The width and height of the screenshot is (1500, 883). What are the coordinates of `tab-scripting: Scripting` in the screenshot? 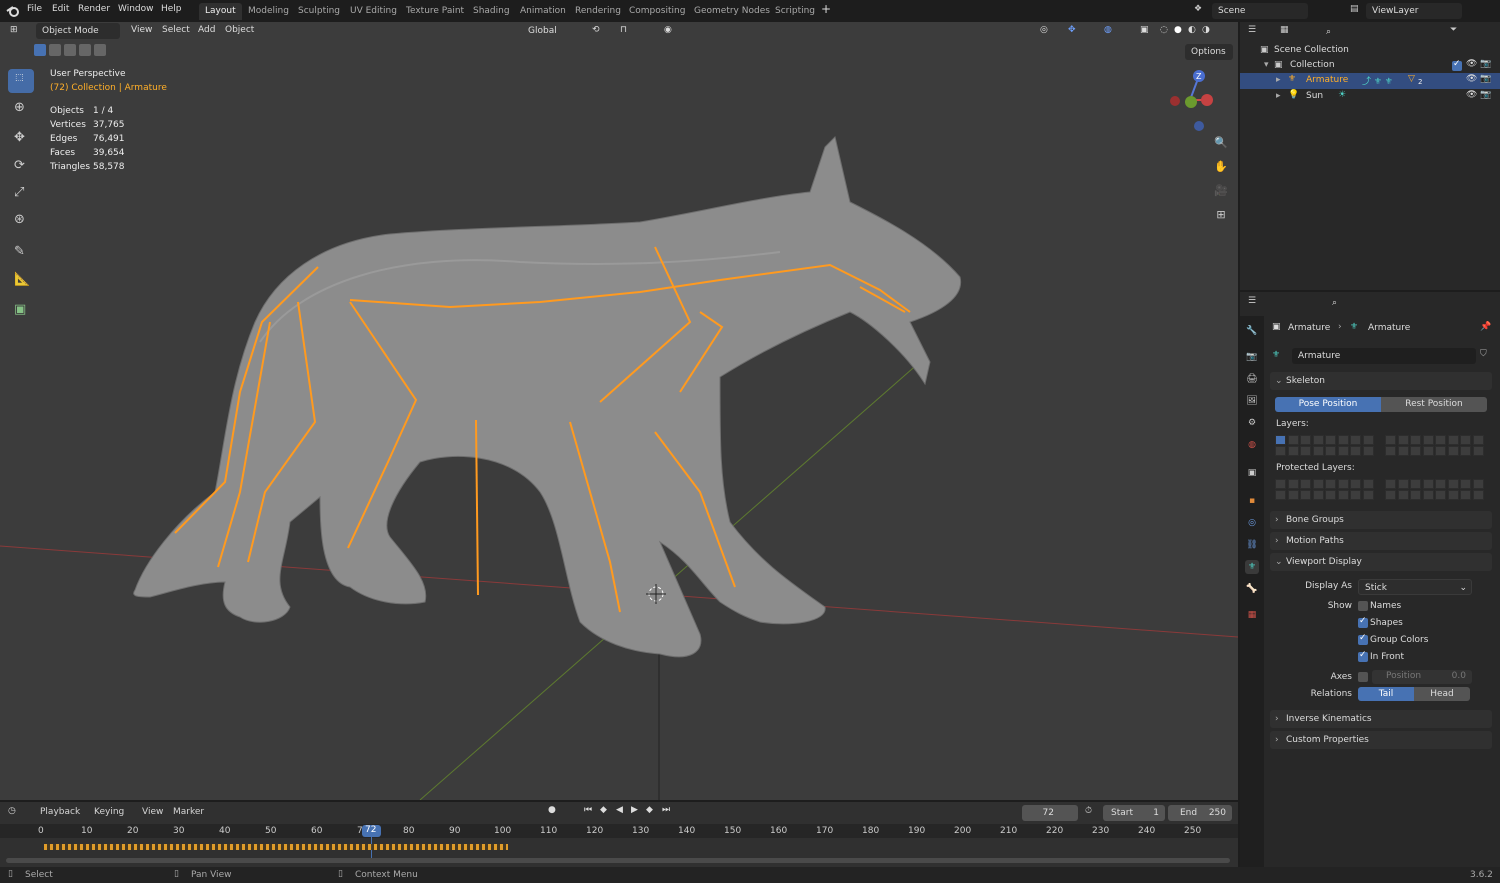 It's located at (795, 11).